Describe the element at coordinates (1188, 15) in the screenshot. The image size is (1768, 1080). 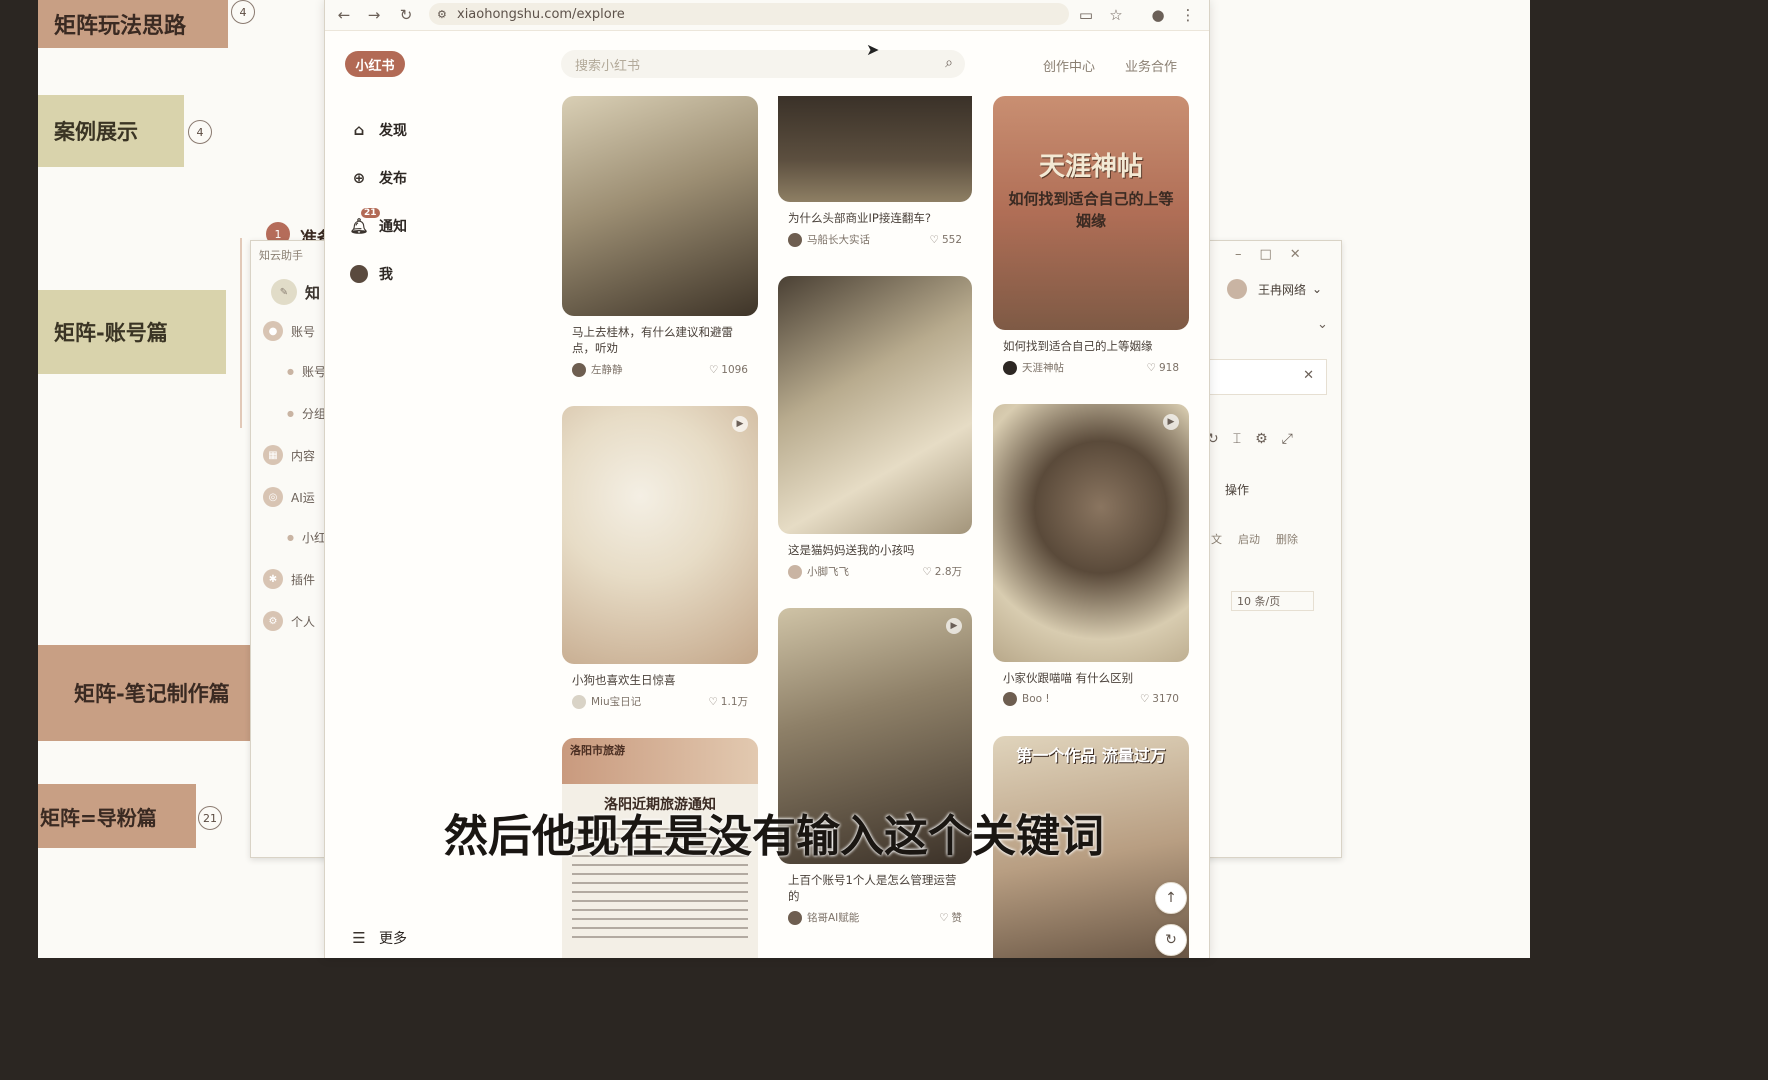
I see `menu-icon: ⋮` at that location.